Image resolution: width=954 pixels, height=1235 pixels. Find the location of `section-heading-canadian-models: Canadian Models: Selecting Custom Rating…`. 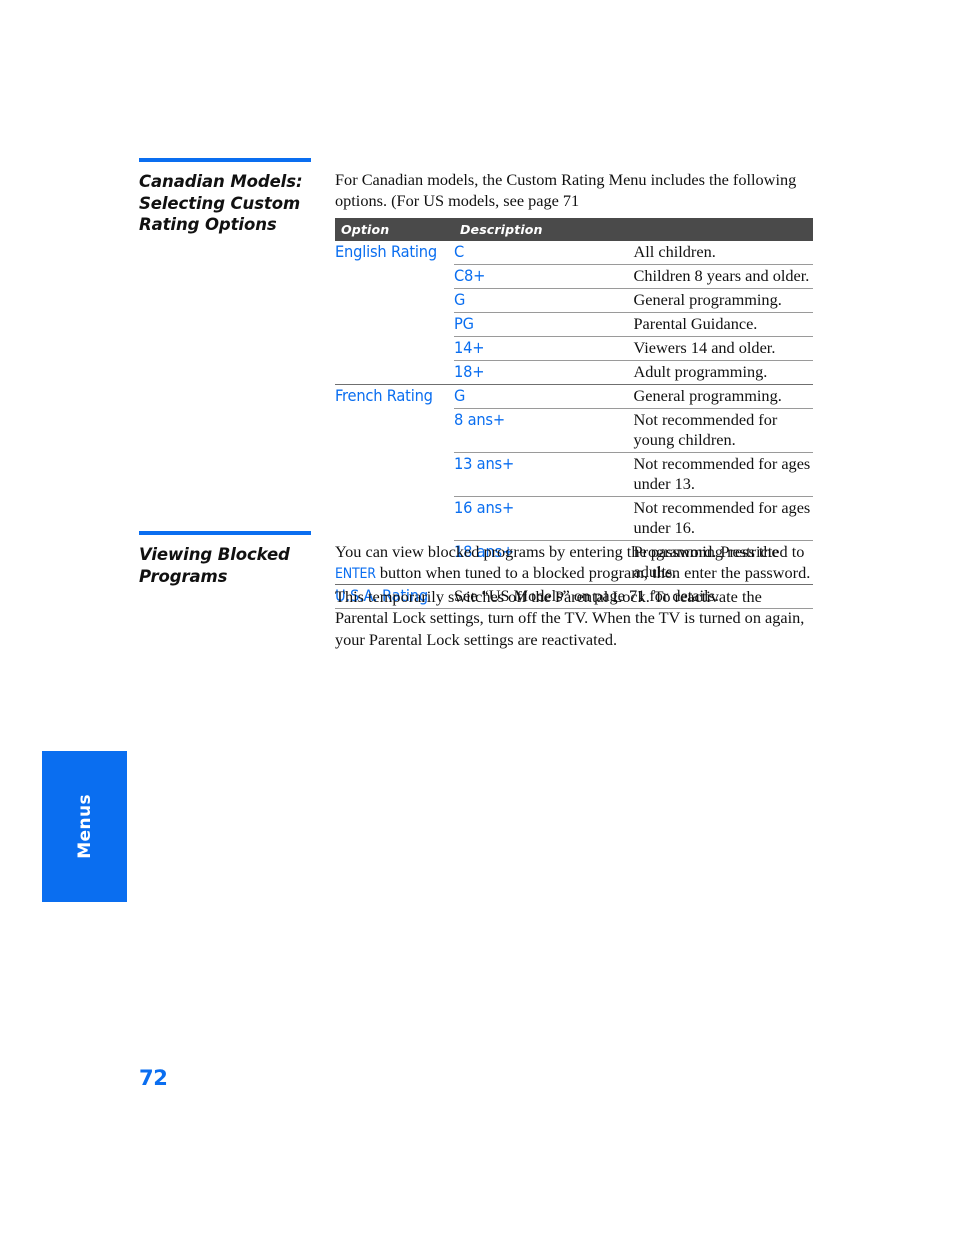

section-heading-canadian-models: Canadian Models: Selecting Custom Rating… is located at coordinates (221, 203).